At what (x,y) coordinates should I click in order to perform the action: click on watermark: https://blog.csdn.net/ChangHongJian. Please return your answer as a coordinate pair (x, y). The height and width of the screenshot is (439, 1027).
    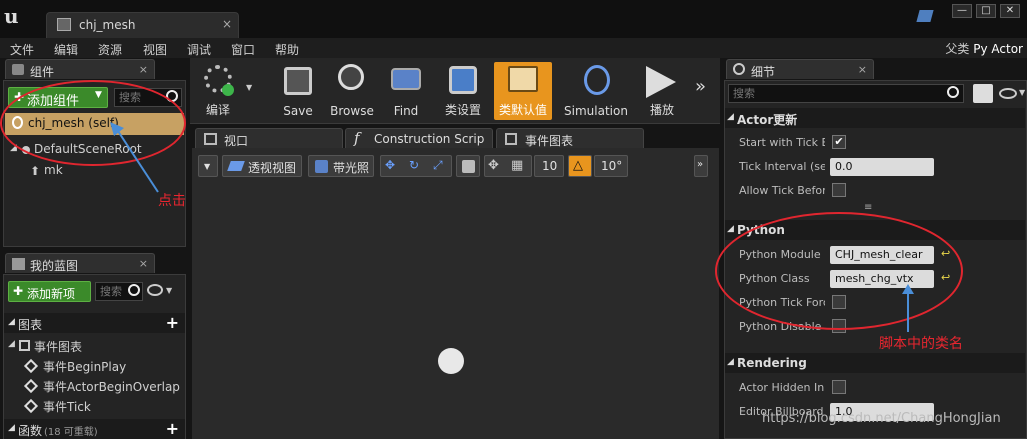
    Looking at the image, I should click on (881, 418).